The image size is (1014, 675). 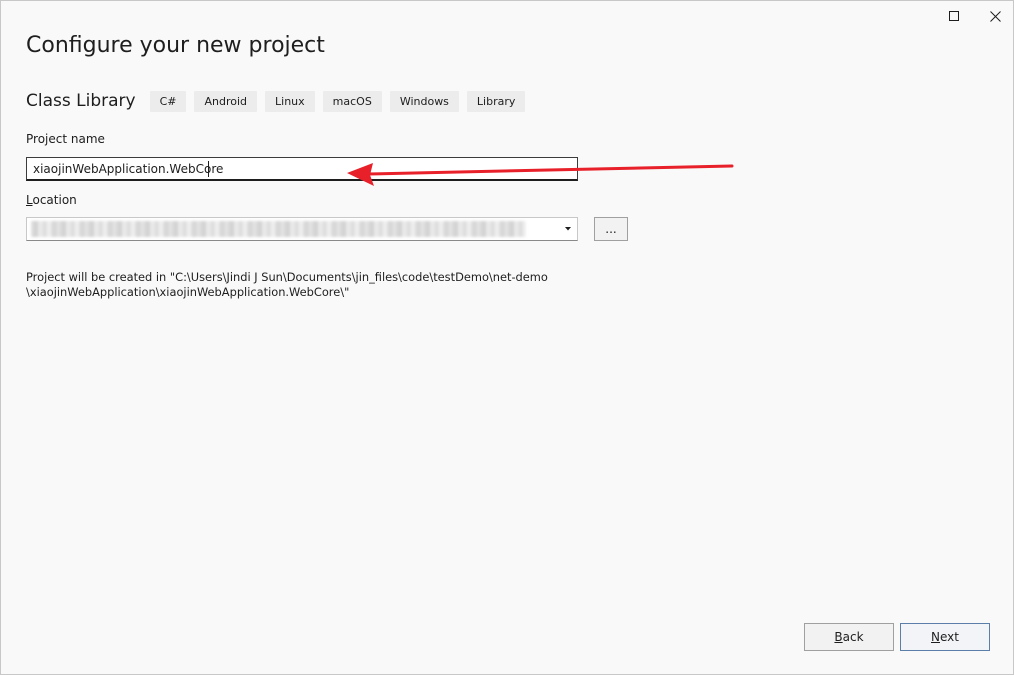 I want to click on location-combobox, so click(x=302, y=229).